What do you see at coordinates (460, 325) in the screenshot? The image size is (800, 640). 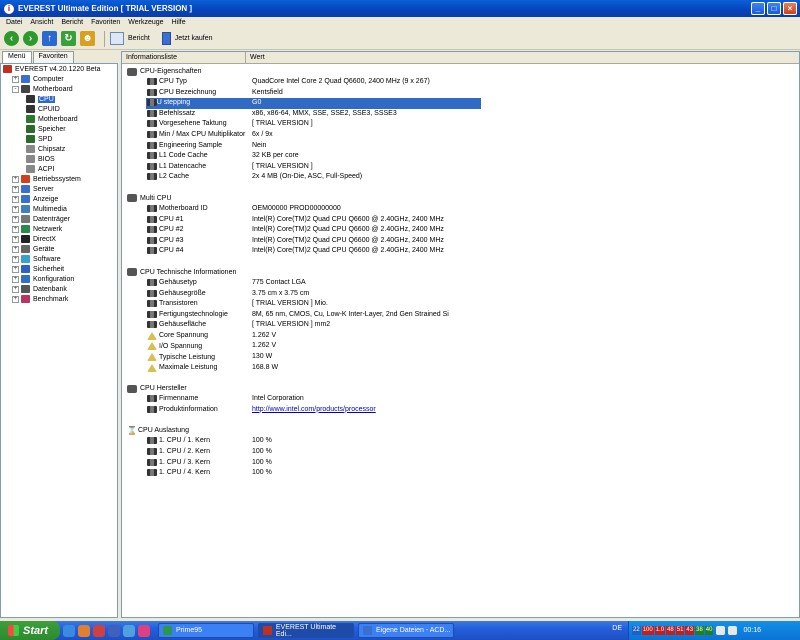 I see `info-row: Gehäusefläche [ TRIAL VERSION ] mm2` at bounding box center [460, 325].